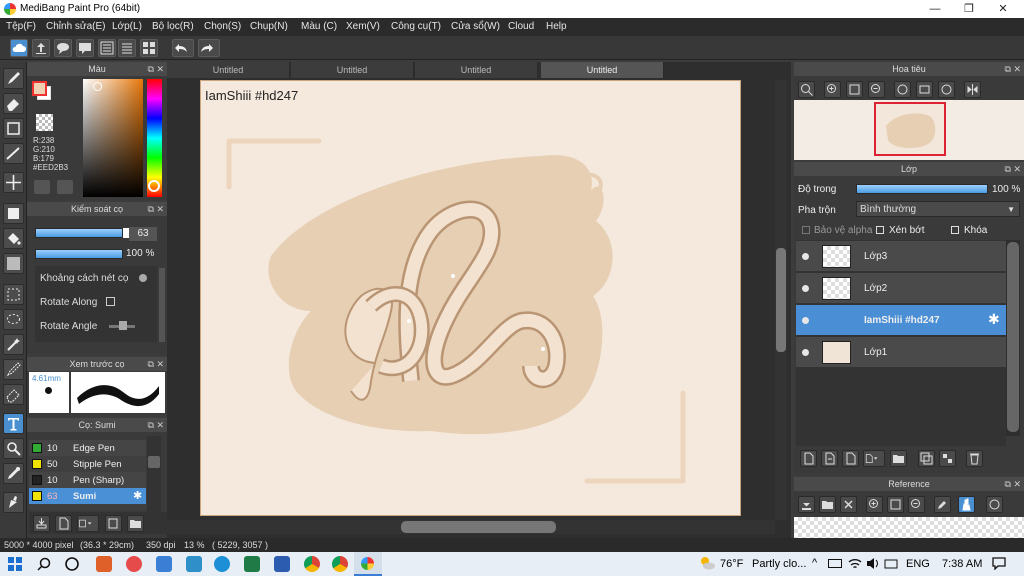  Describe the element at coordinates (63, 523) in the screenshot. I see `new-brush-icon` at that location.